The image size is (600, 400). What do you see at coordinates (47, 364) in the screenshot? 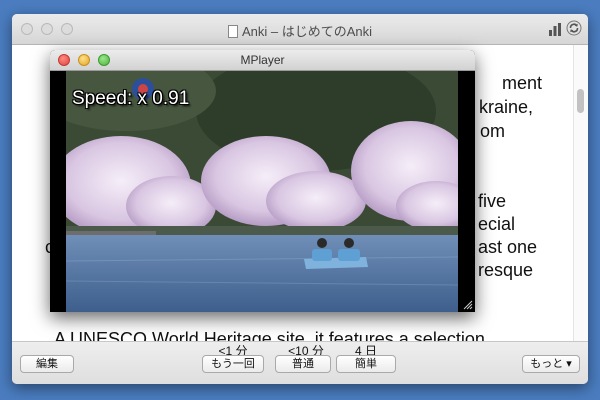
I see `edit-button: 編集` at bounding box center [47, 364].